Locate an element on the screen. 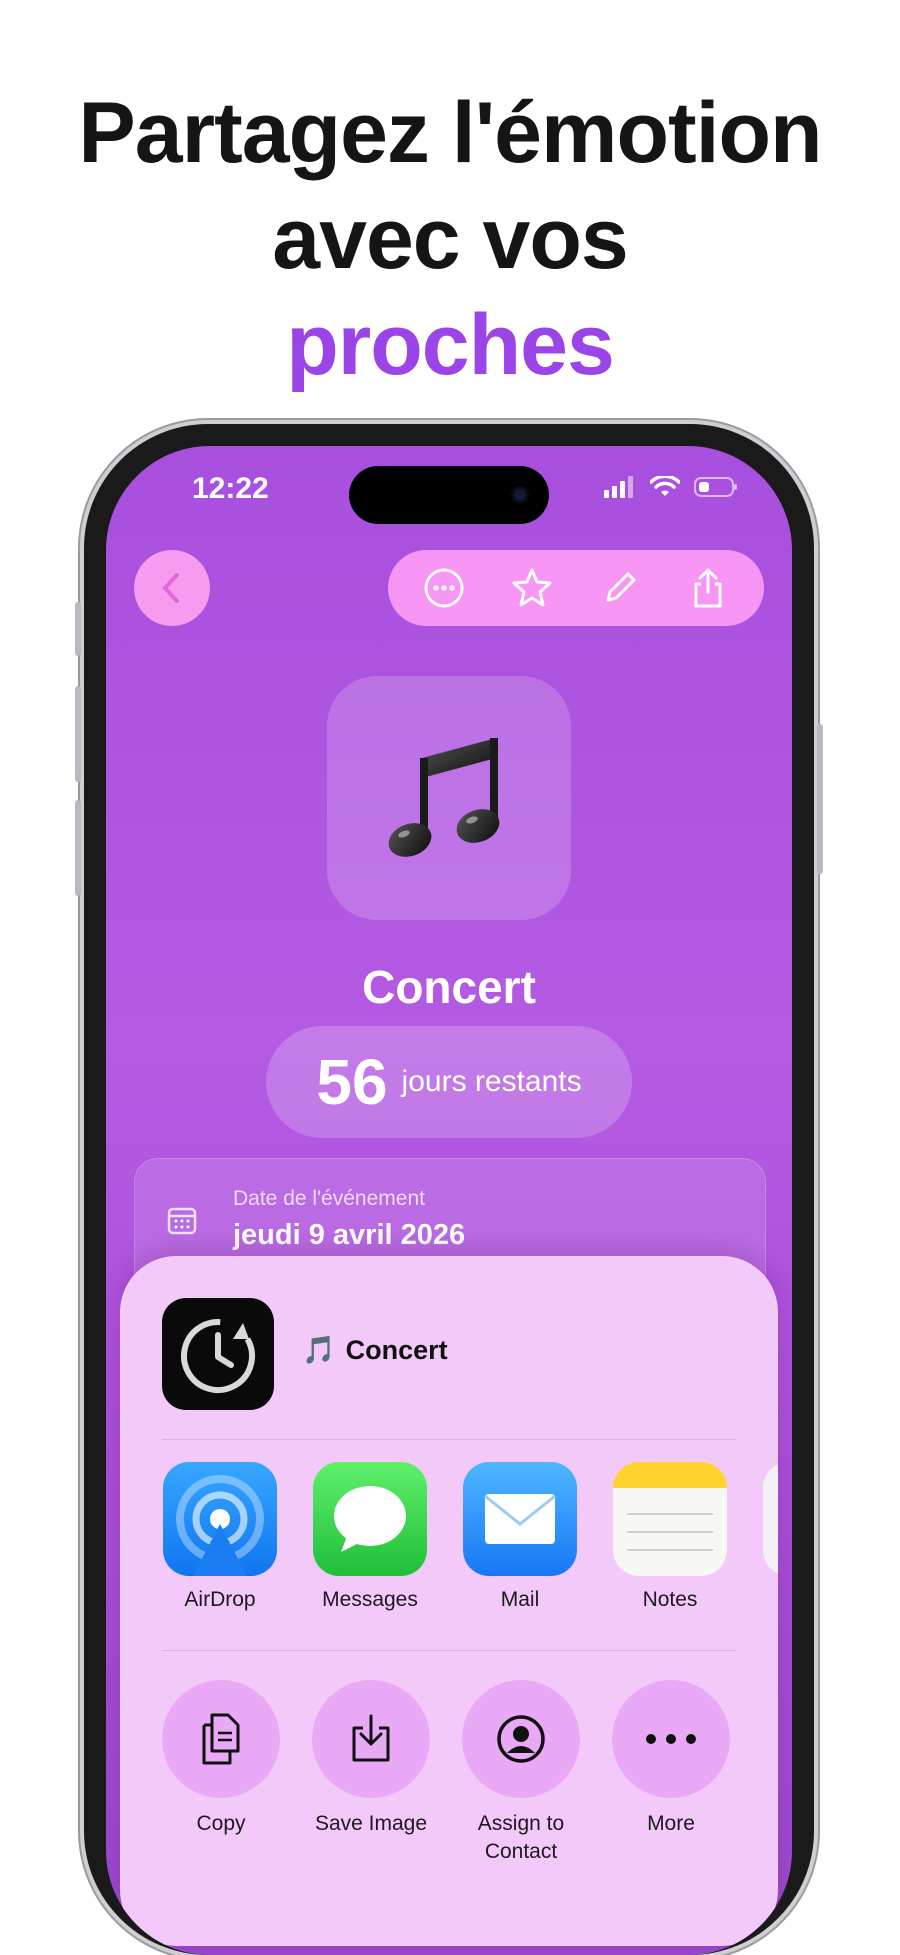  share-app-label: Notes is located at coordinates (670, 1599).